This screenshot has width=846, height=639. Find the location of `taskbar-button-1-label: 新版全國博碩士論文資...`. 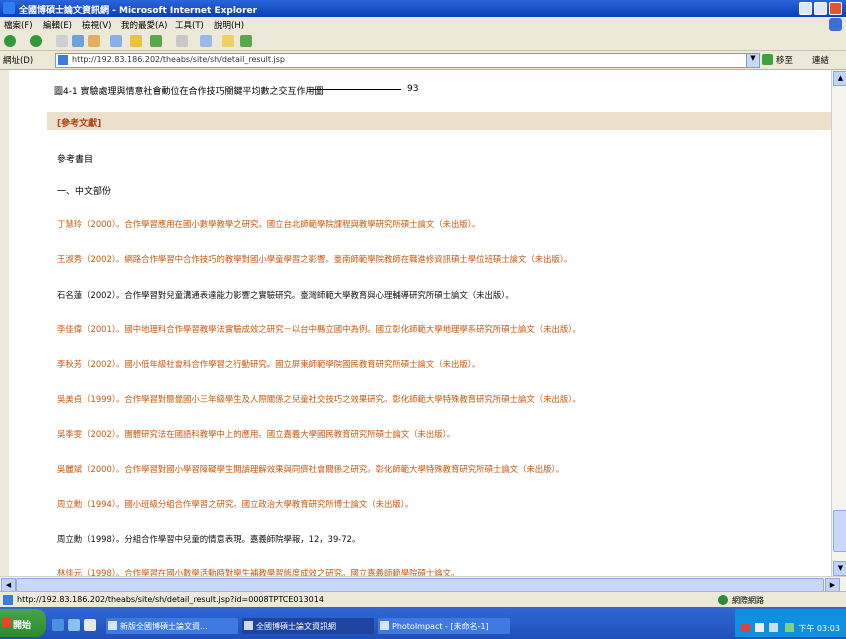

taskbar-button-1-label: 新版全國博碩士論文資... is located at coordinates (164, 626).